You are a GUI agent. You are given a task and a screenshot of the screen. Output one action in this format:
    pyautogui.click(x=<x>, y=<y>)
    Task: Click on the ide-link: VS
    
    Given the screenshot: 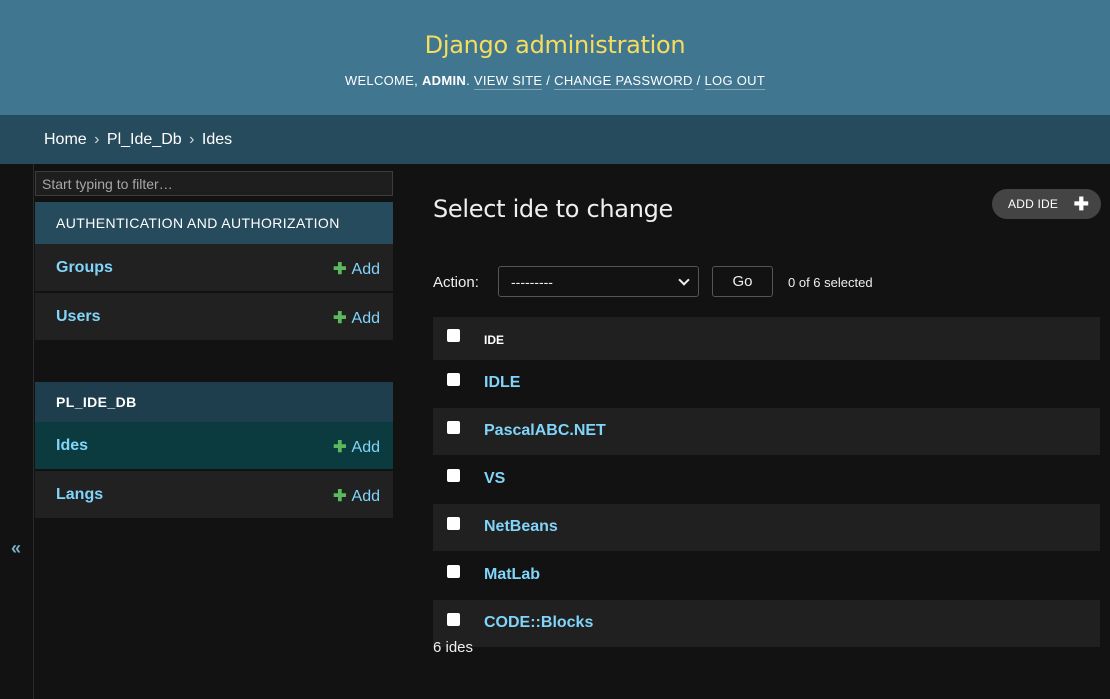 What is the action you would take?
    pyautogui.click(x=494, y=479)
    